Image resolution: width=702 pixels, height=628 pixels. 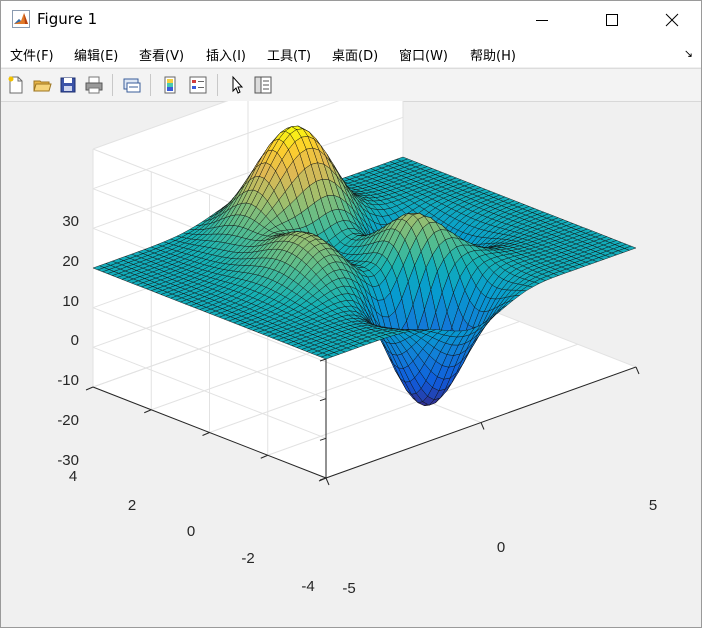 I want to click on colorbar-icon, so click(x=170, y=85).